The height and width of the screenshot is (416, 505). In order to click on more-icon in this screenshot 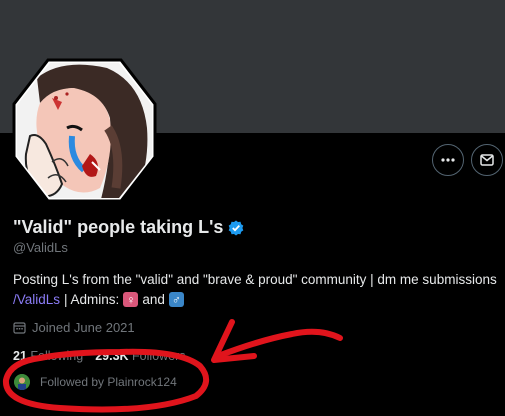, I will do `click(448, 160)`.